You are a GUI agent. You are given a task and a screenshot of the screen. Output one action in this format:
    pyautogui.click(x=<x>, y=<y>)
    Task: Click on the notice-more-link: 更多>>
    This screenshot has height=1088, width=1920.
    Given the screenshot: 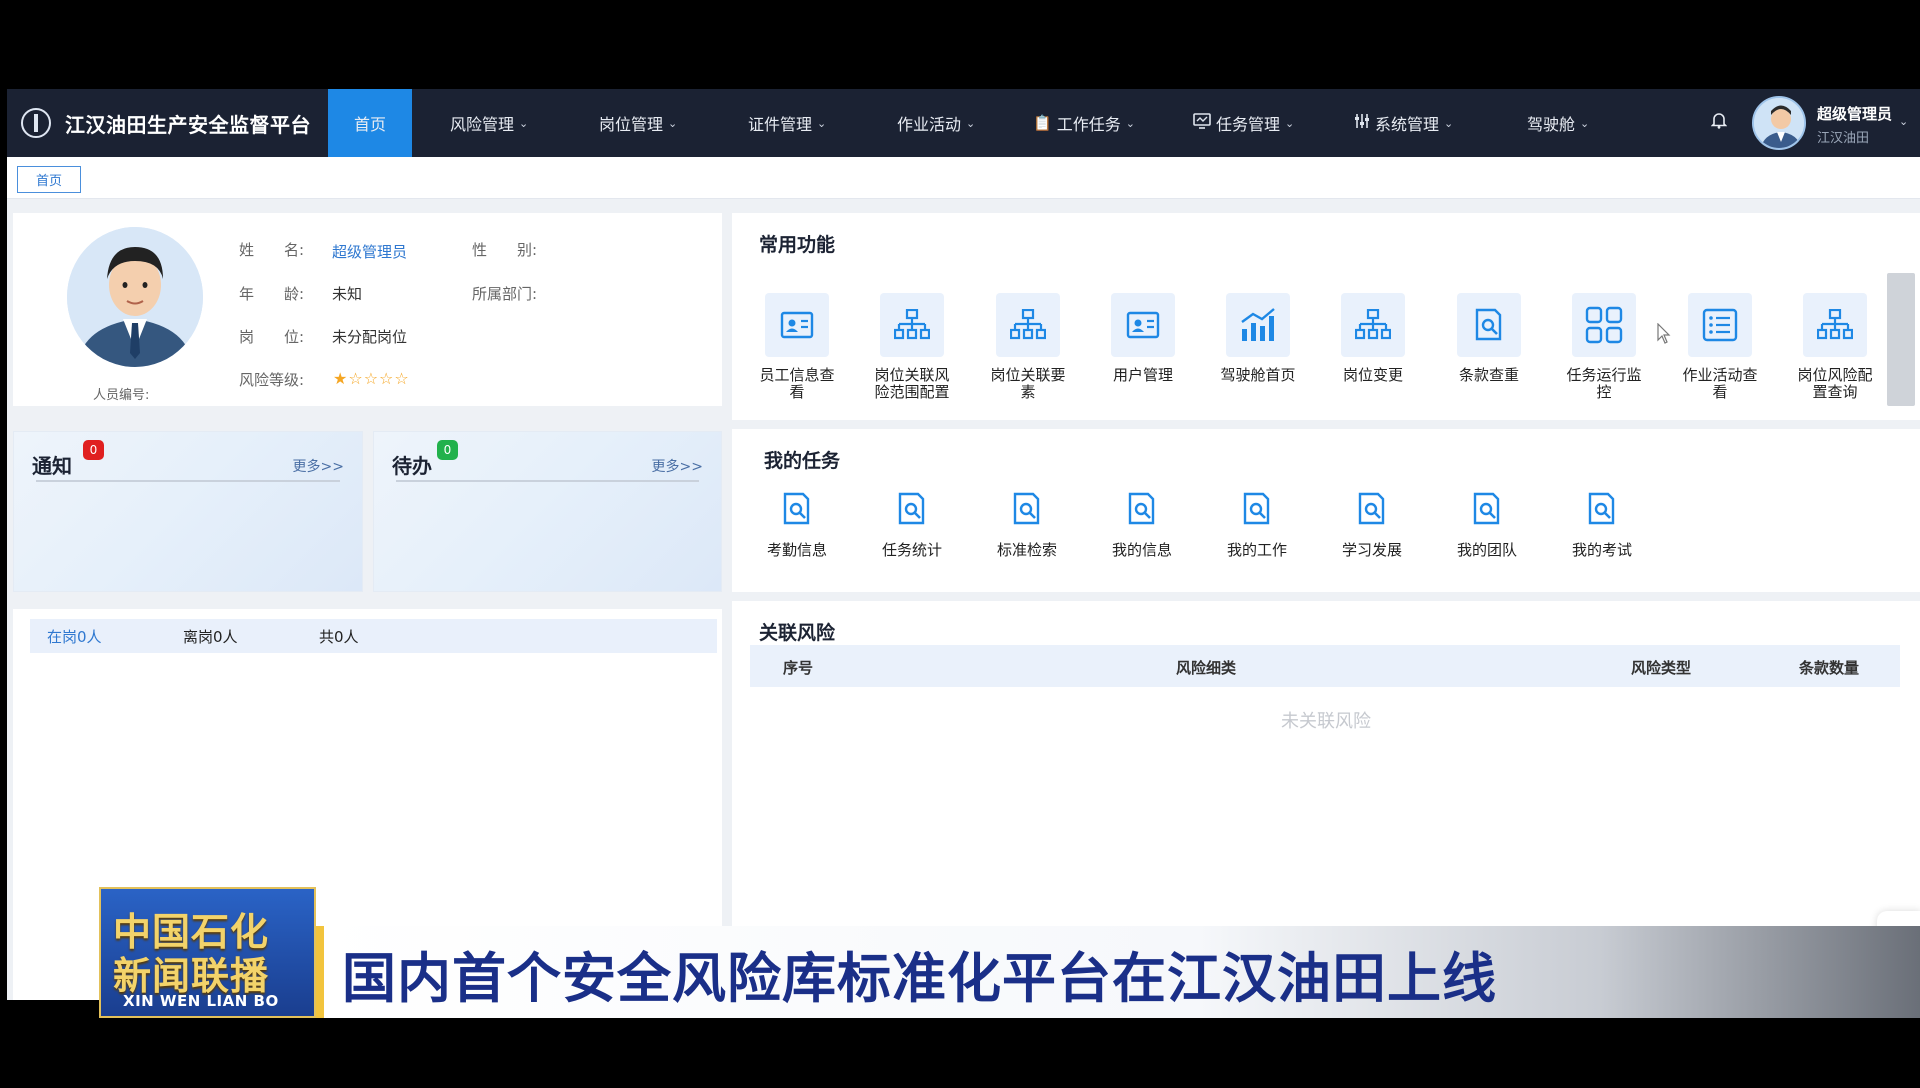 What is the action you would take?
    pyautogui.click(x=318, y=466)
    